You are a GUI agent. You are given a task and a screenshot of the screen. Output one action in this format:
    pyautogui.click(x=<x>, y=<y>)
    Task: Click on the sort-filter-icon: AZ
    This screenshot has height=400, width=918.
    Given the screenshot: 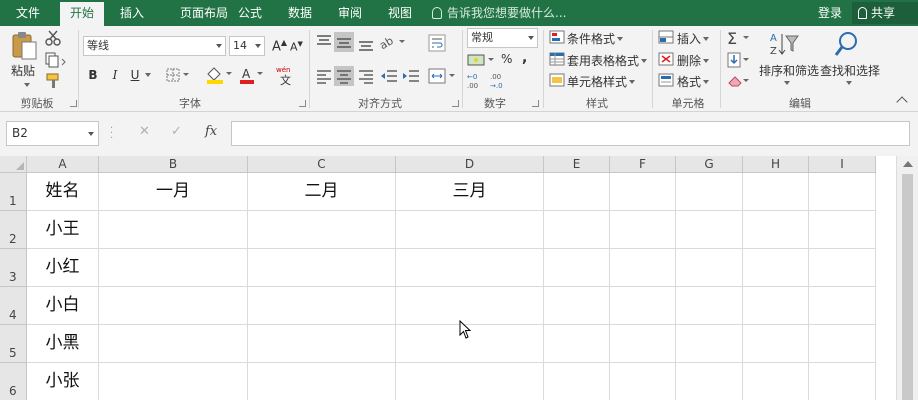 What is the action you would take?
    pyautogui.click(x=785, y=46)
    